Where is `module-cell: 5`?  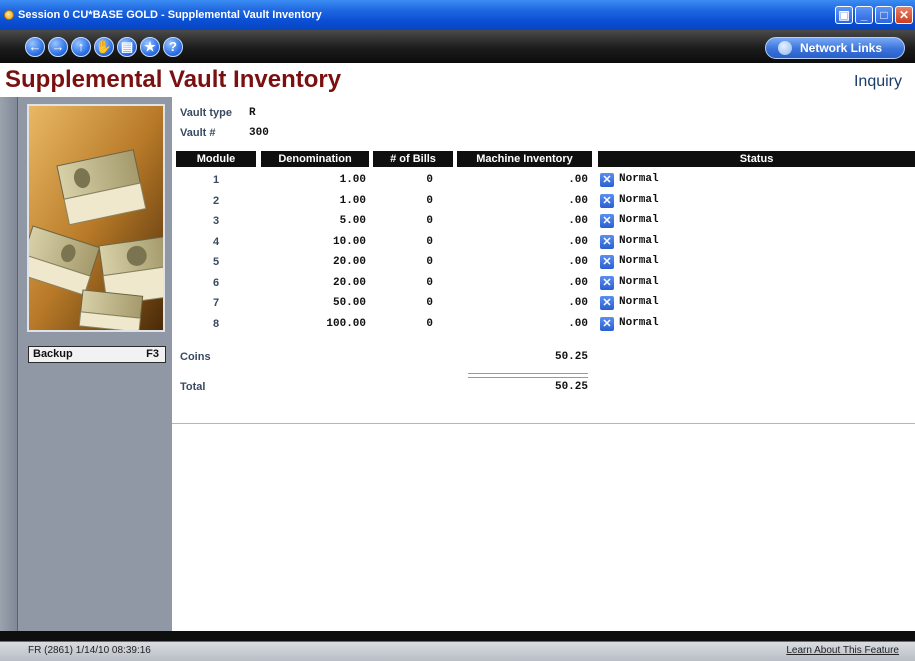
module-cell: 5 is located at coordinates (216, 262).